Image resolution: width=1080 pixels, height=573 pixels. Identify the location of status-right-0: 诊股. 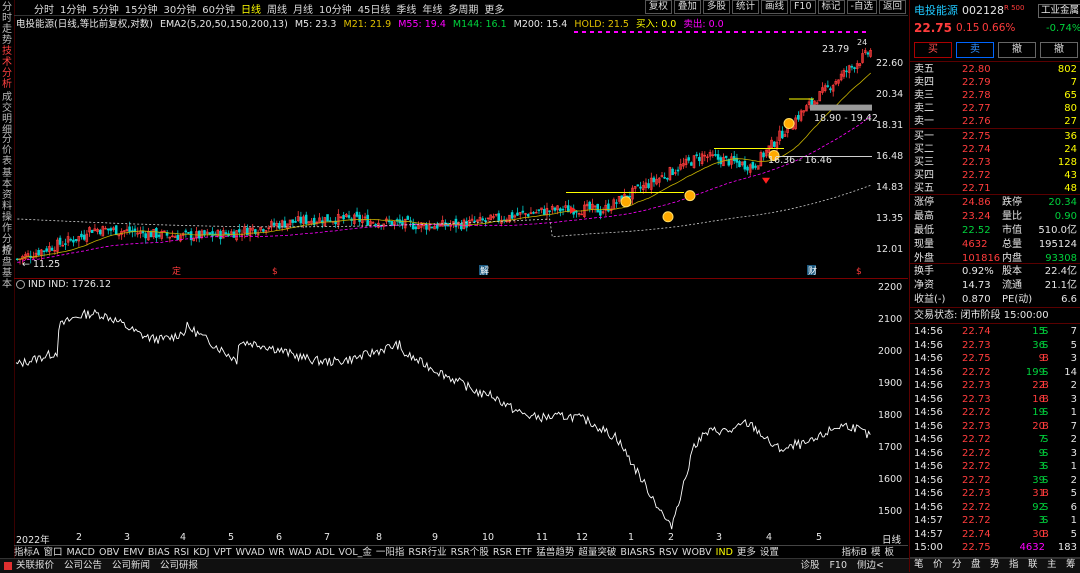
(809, 565).